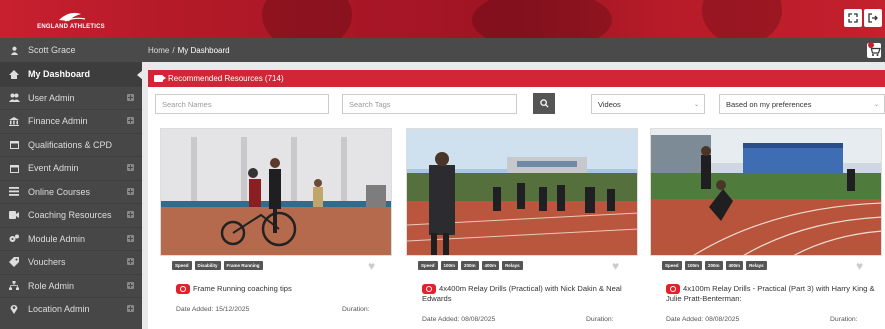 This screenshot has width=885, height=329. I want to click on card-title-text: Frame Running coaching tips, so click(242, 288).